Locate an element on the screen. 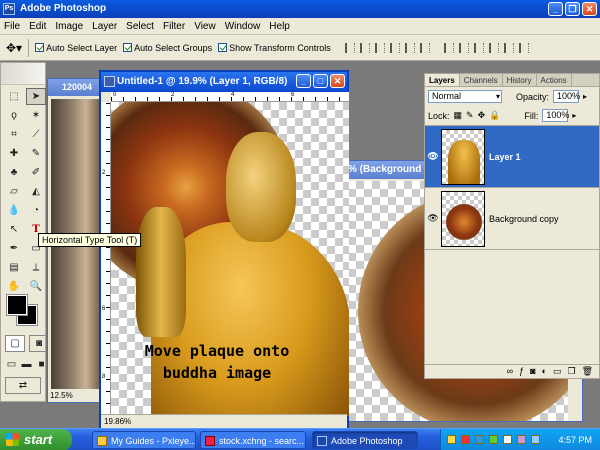 The height and width of the screenshot is (450, 600). auto-select-layer-checkbox is located at coordinates (40, 47).